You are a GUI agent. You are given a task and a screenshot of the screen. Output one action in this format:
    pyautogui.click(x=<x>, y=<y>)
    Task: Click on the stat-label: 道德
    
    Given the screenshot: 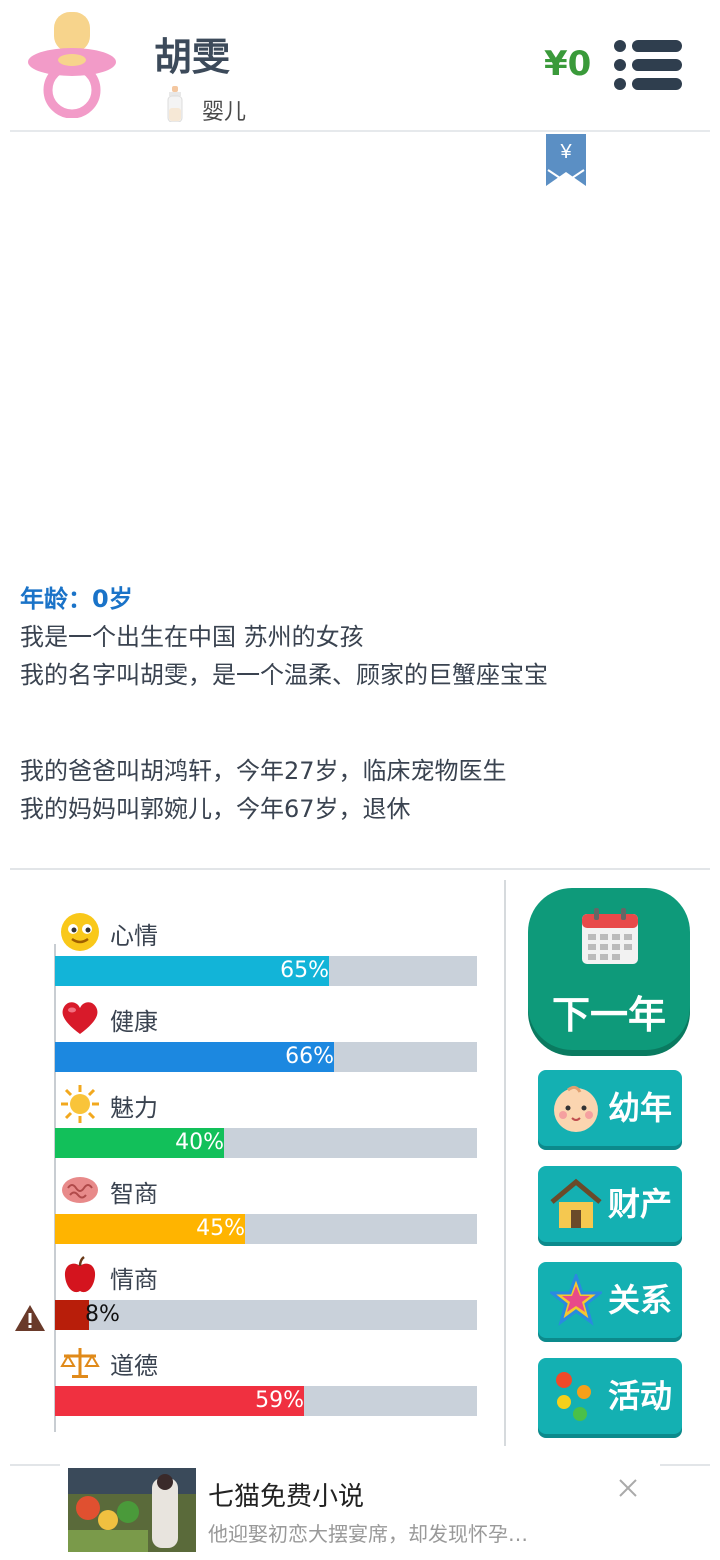 What is the action you would take?
    pyautogui.click(x=134, y=1366)
    